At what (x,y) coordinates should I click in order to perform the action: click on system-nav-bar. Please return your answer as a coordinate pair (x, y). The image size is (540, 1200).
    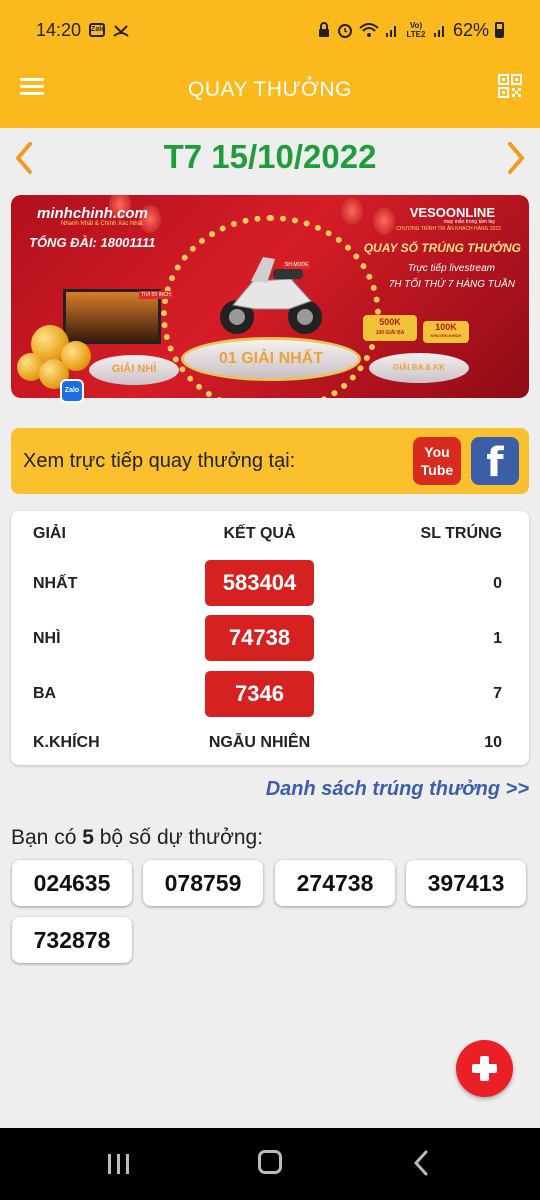
    Looking at the image, I should click on (270, 1164).